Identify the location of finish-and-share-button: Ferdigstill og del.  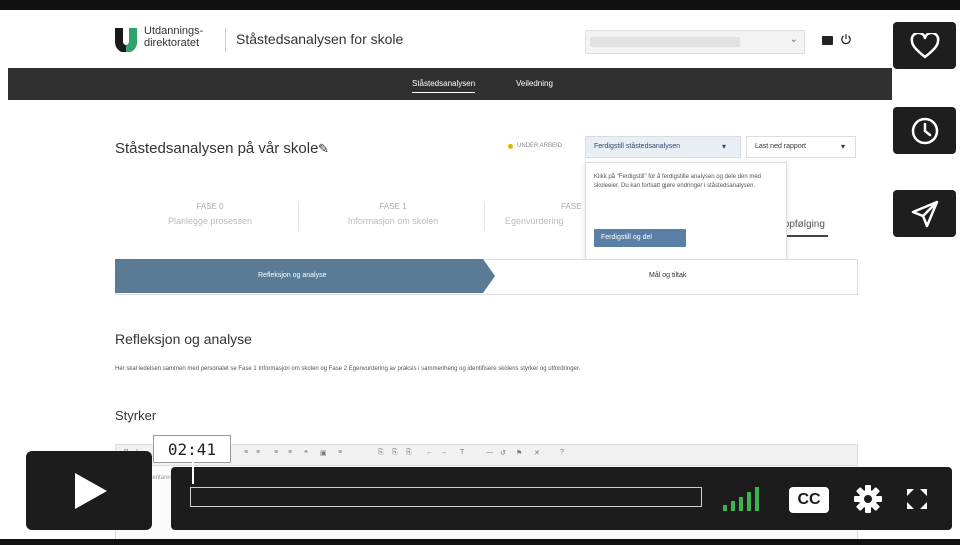
(640, 238).